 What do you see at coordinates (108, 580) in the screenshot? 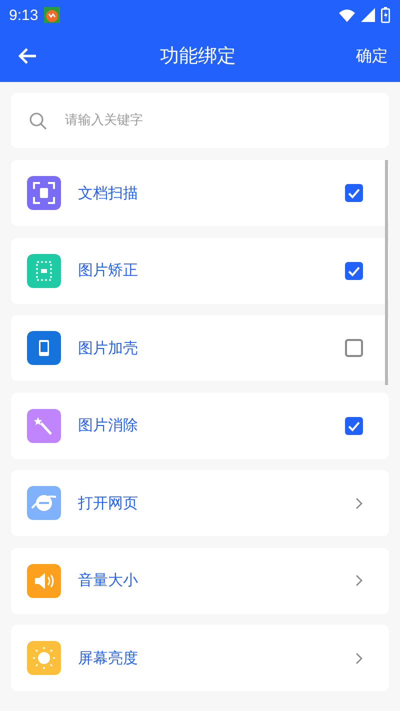
I see `function-label: 音量大小` at bounding box center [108, 580].